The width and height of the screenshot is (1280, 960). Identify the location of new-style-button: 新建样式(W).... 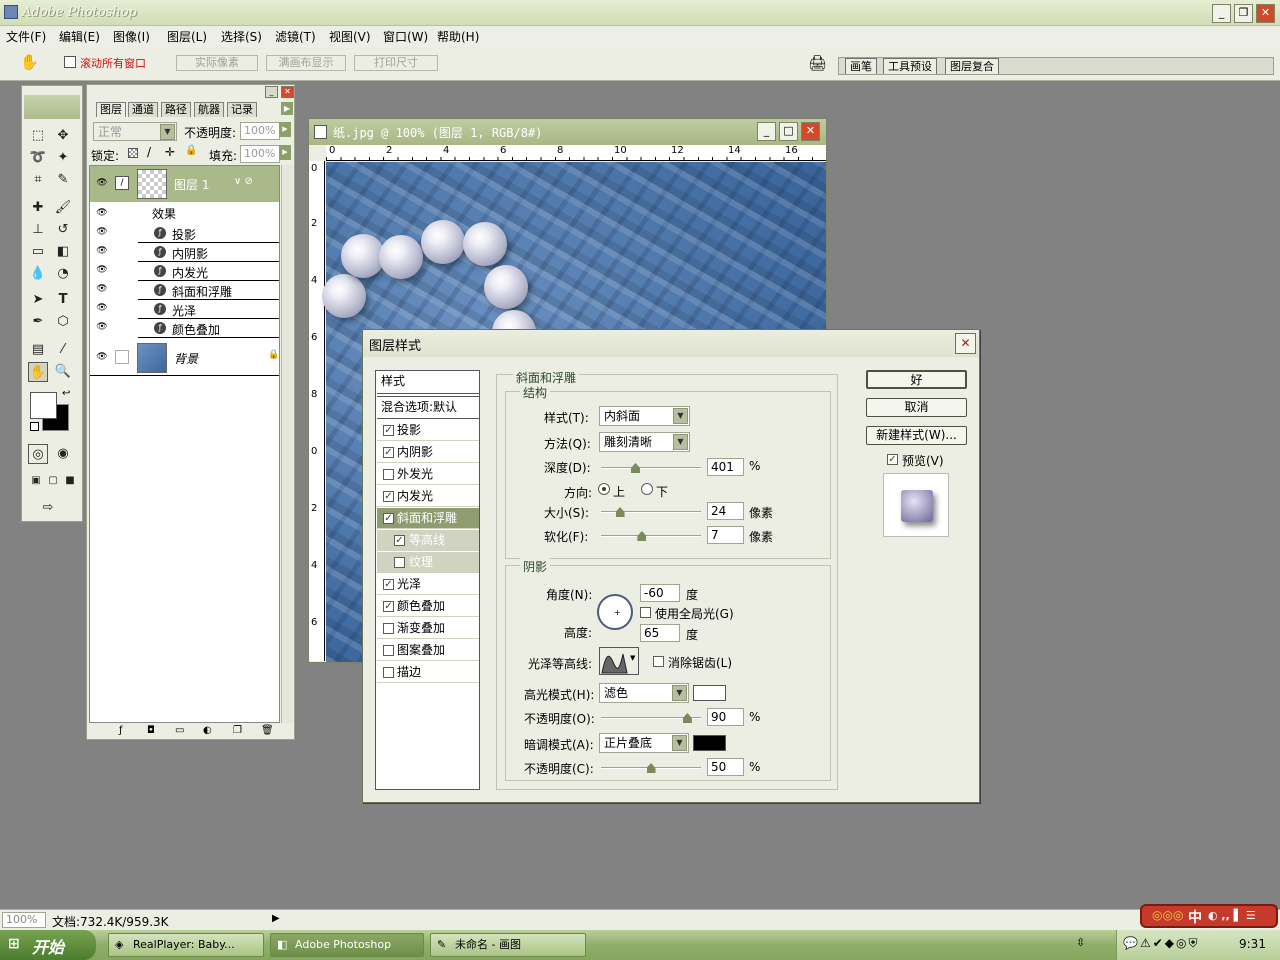
(916, 435).